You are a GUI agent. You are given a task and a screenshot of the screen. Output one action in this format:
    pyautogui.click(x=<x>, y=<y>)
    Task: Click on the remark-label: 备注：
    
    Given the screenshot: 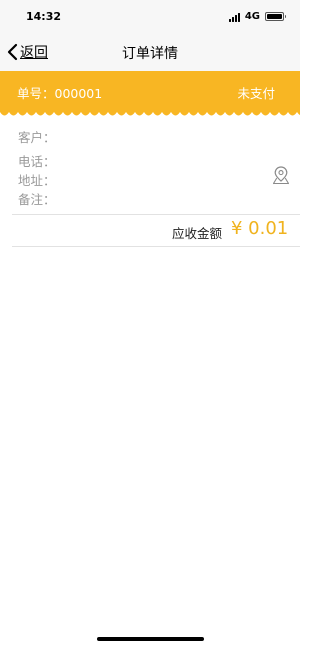 What is the action you would take?
    pyautogui.click(x=37, y=199)
    